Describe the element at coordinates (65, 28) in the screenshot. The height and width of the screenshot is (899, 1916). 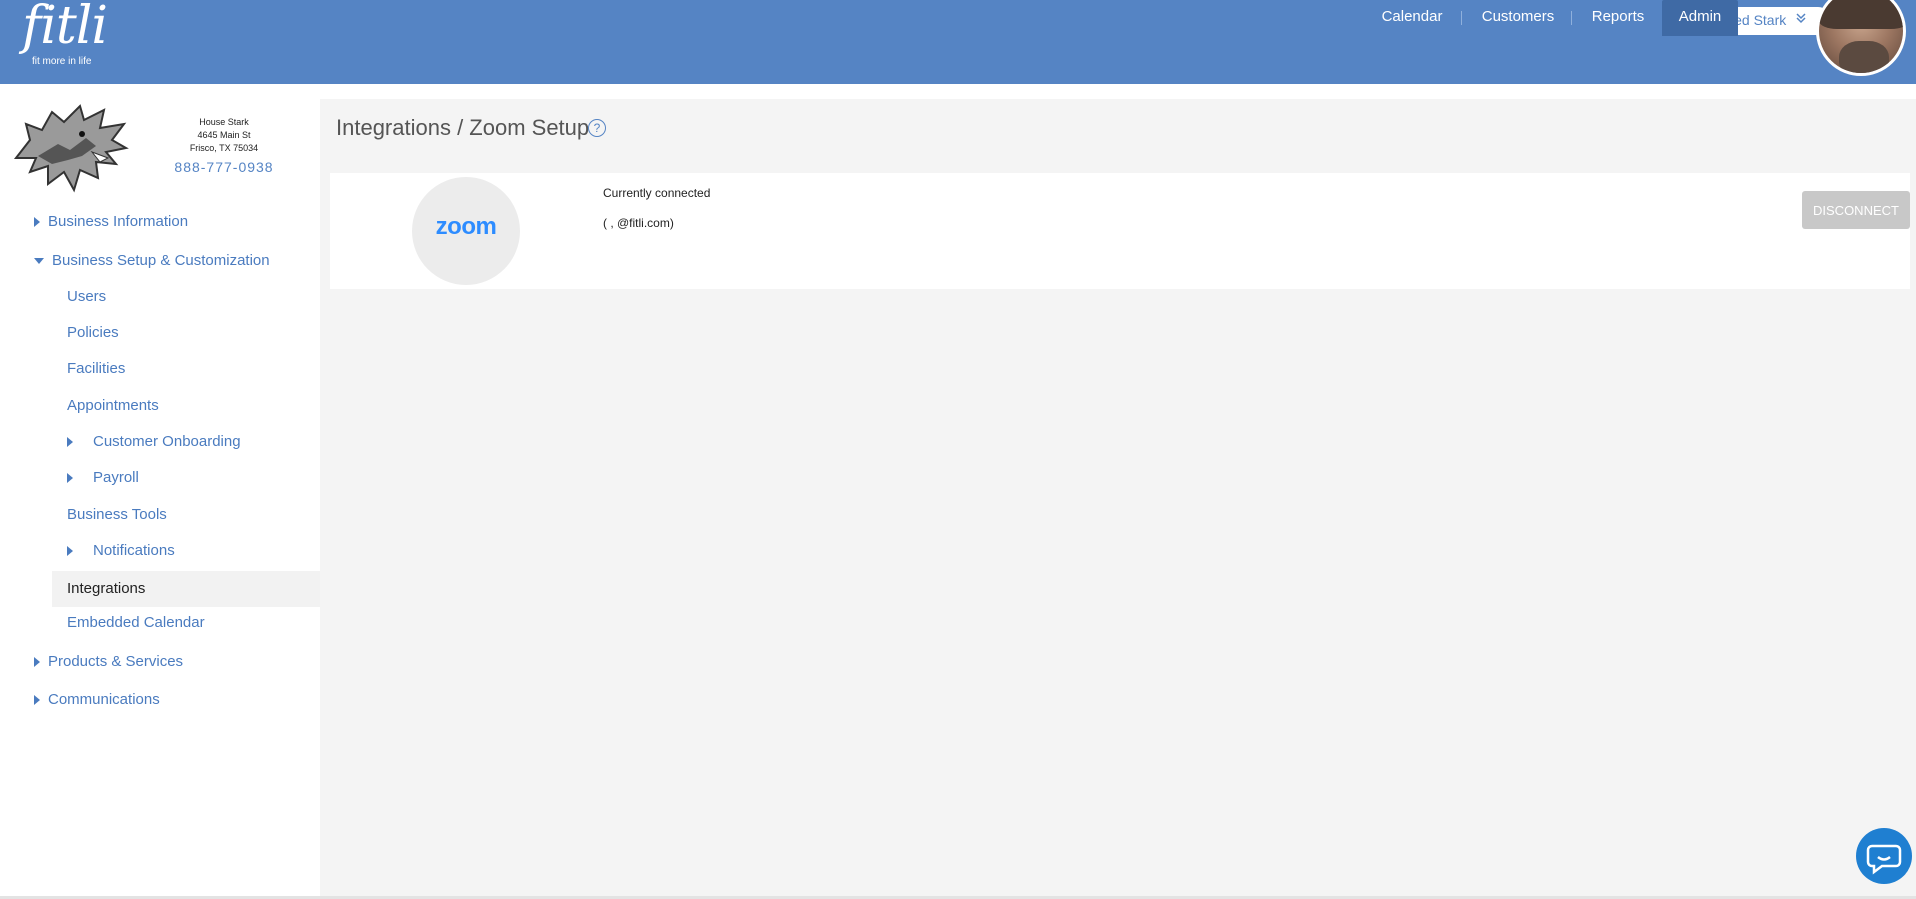
I see `logo-word: fitli` at that location.